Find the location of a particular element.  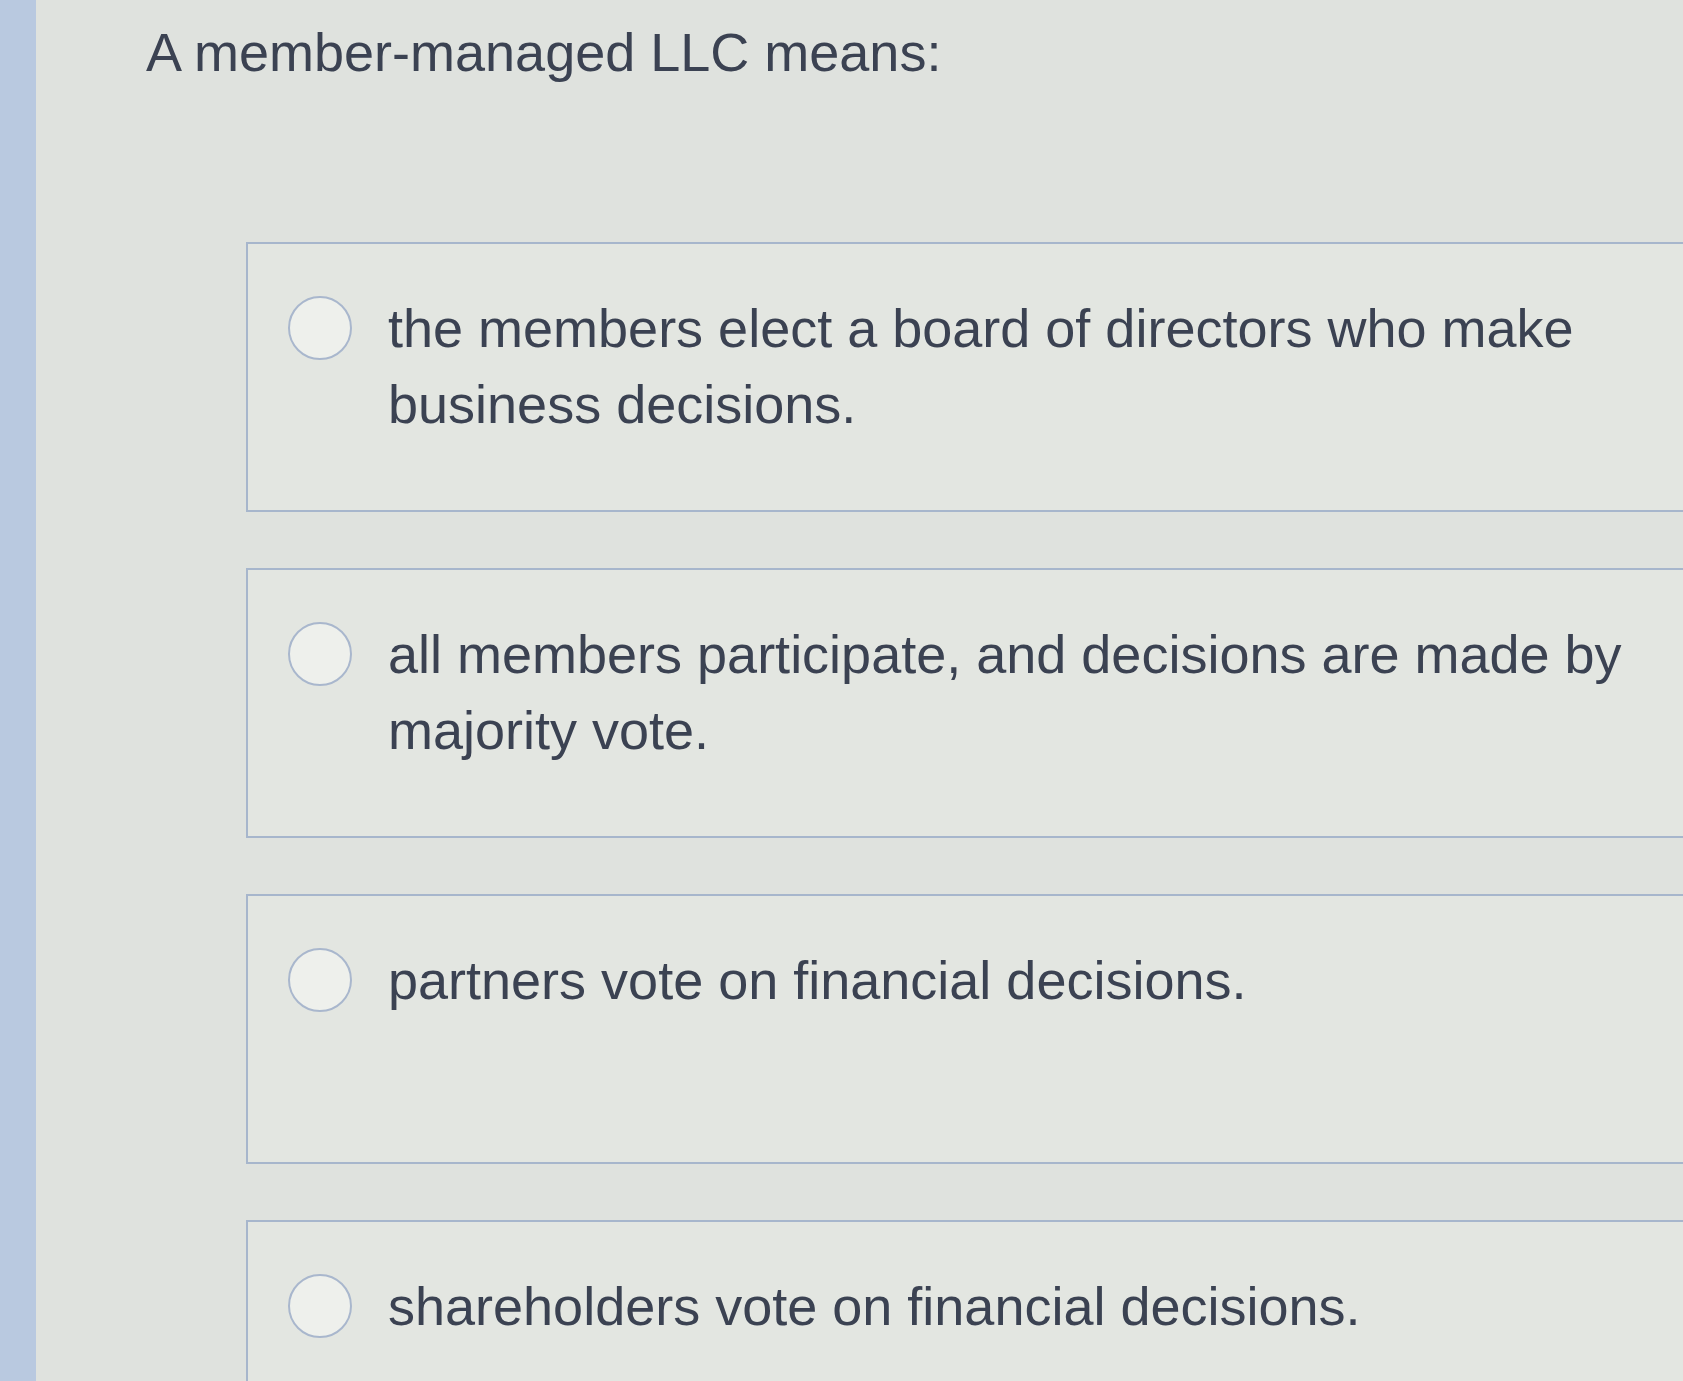

question-text: A member-managed LLC means: is located at coordinates (544, 52).